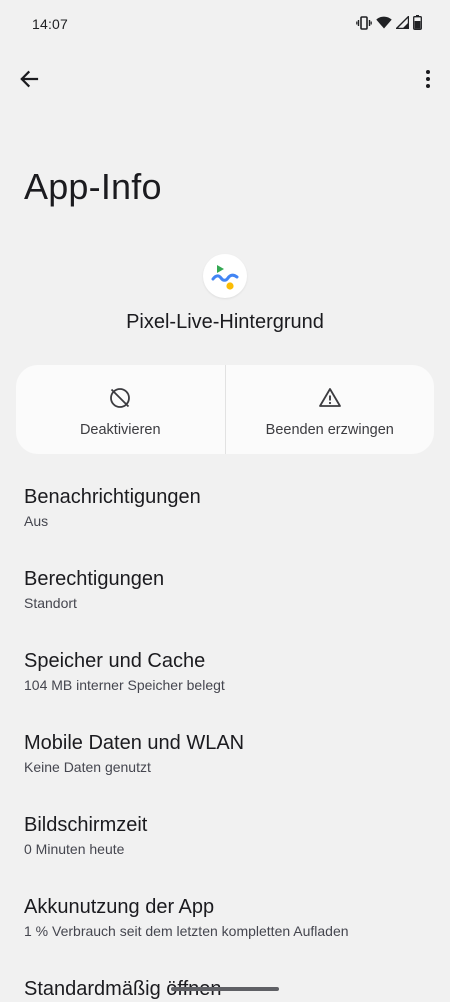  I want to click on setting-title: Berechtigungen, so click(94, 579).